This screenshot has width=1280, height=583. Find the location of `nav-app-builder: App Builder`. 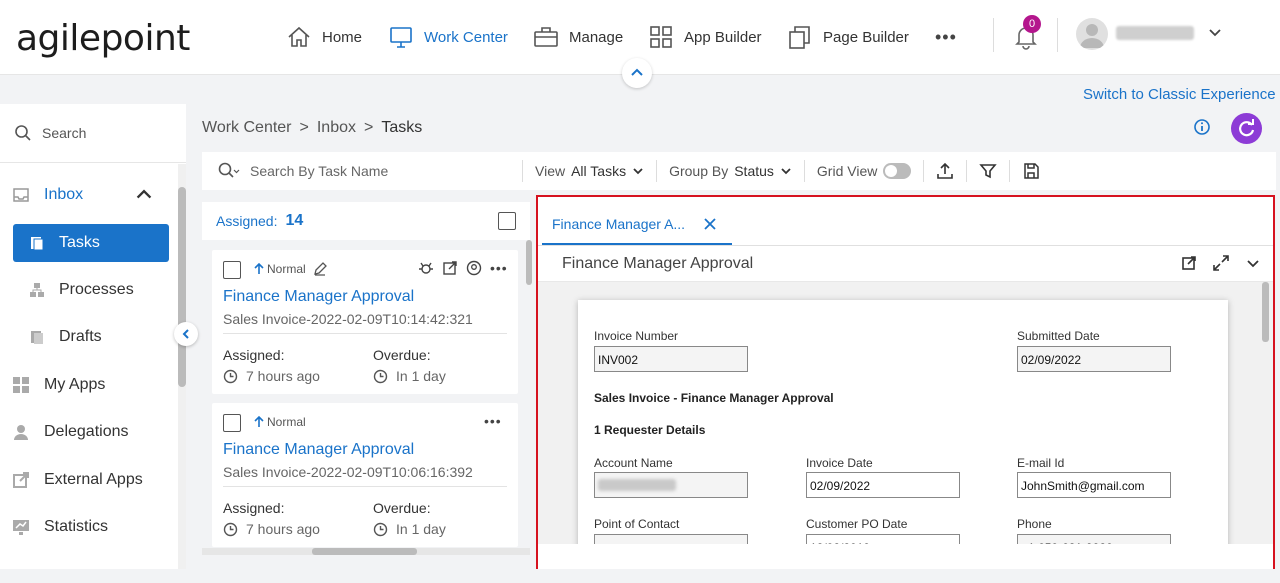

nav-app-builder: App Builder is located at coordinates (705, 37).